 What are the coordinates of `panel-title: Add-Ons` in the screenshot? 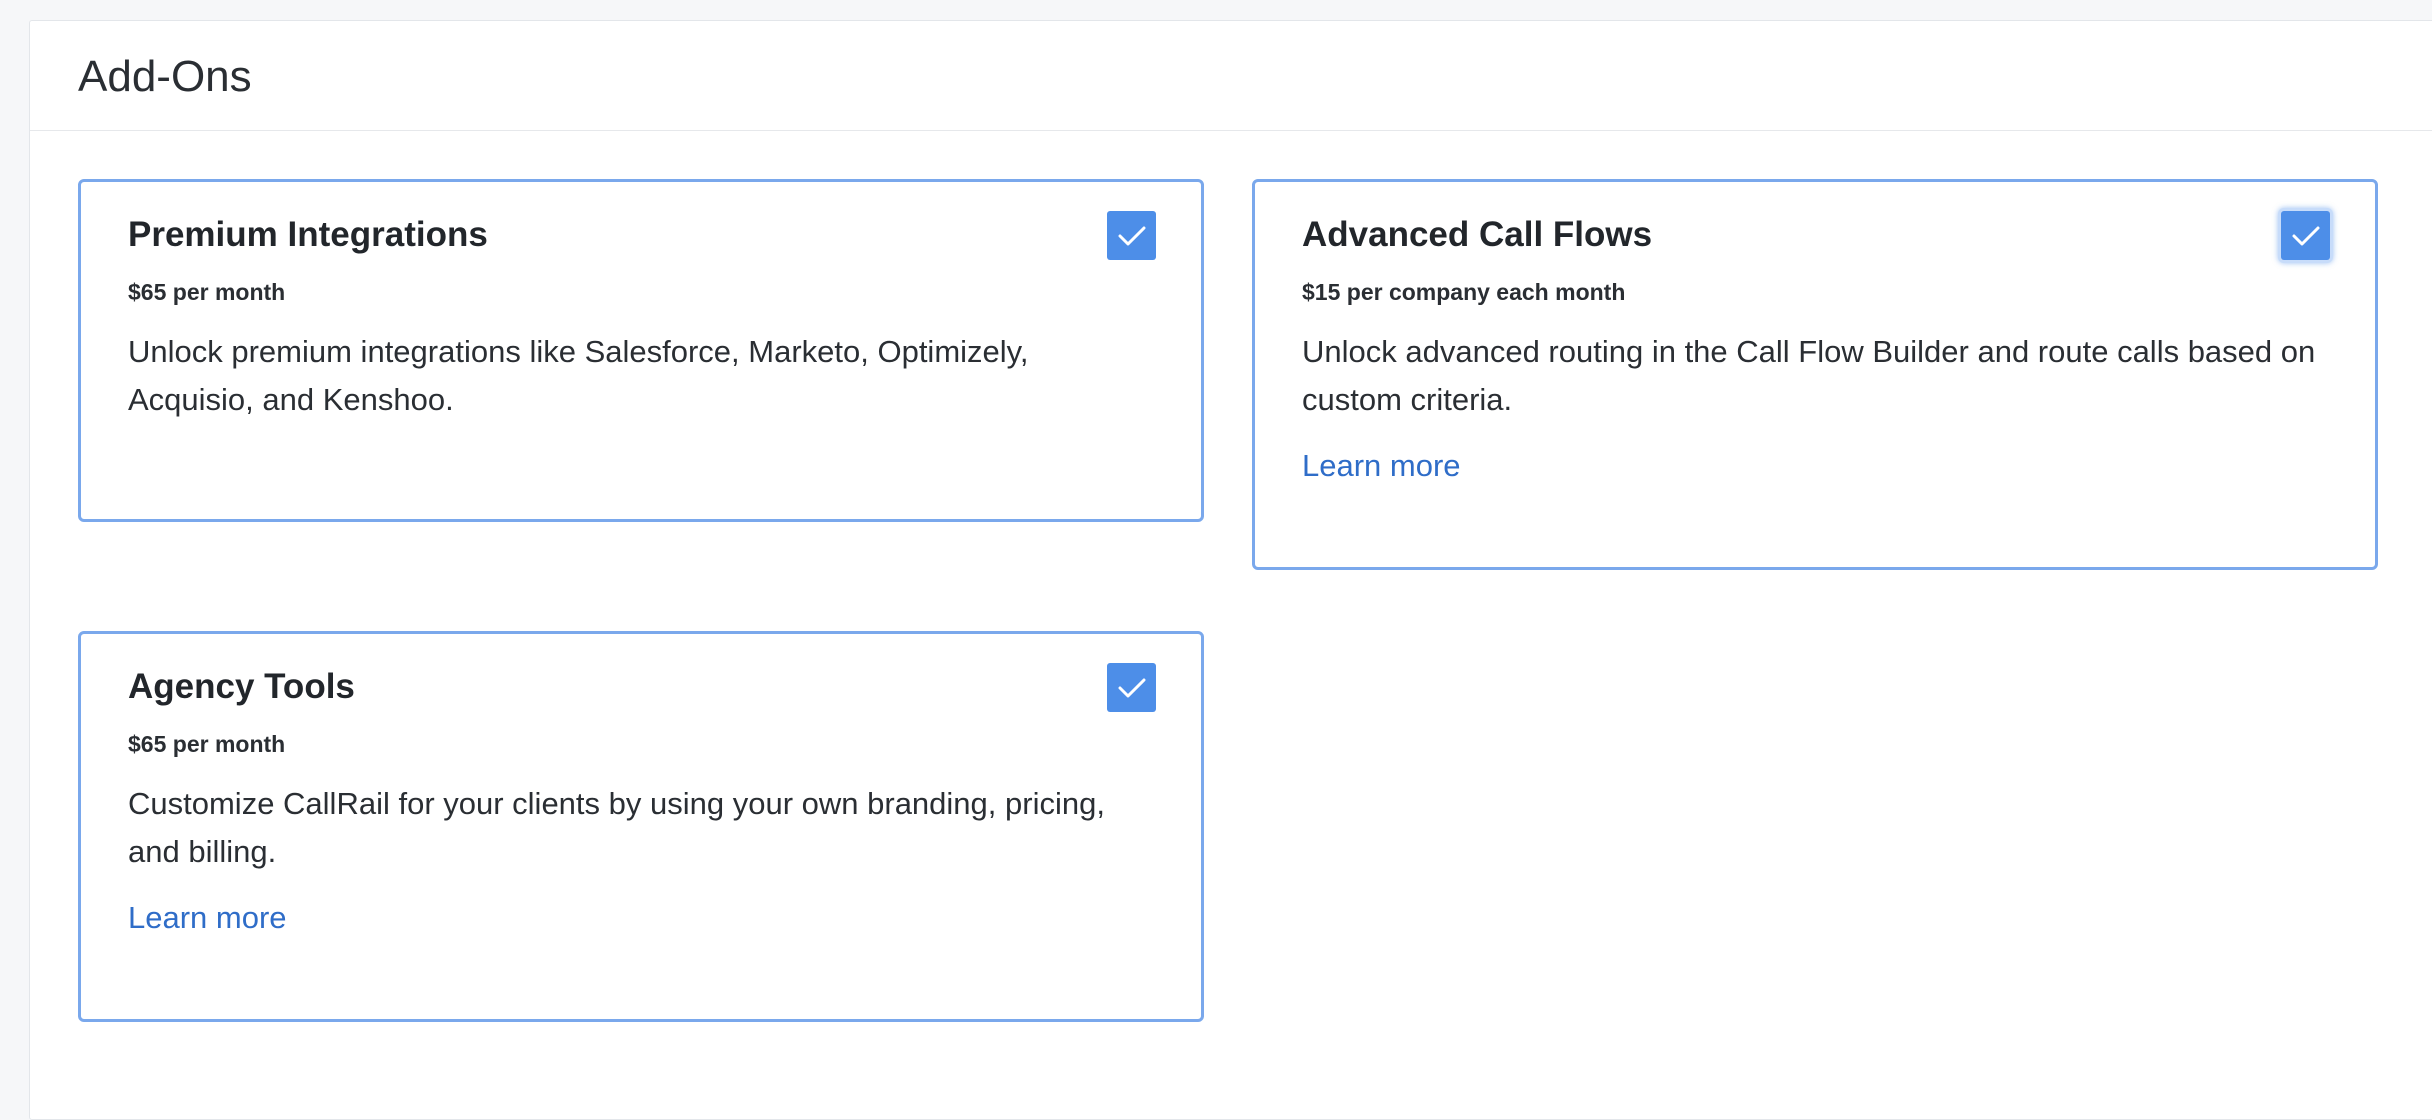 It's located at (165, 76).